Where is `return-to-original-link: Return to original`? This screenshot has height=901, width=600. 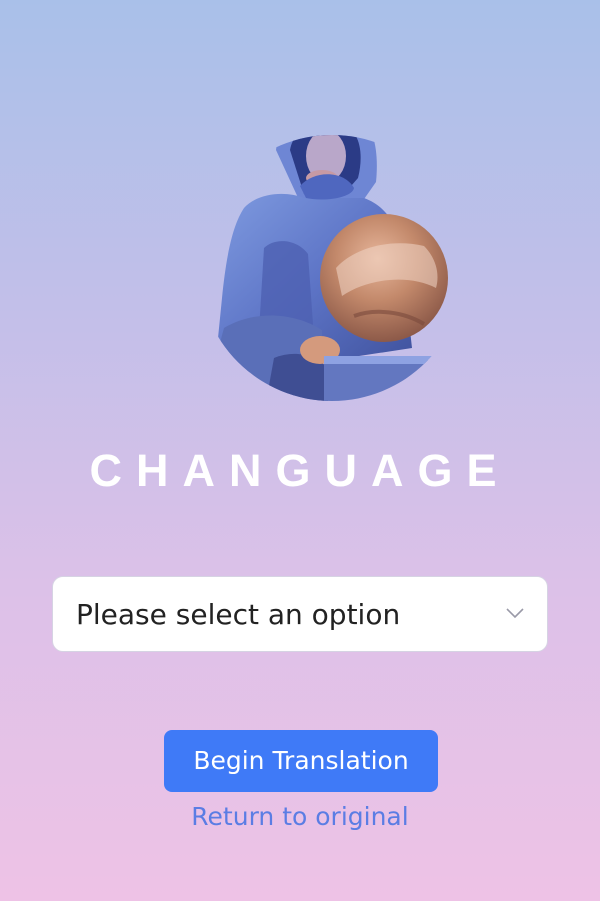
return-to-original-link: Return to original is located at coordinates (300, 817).